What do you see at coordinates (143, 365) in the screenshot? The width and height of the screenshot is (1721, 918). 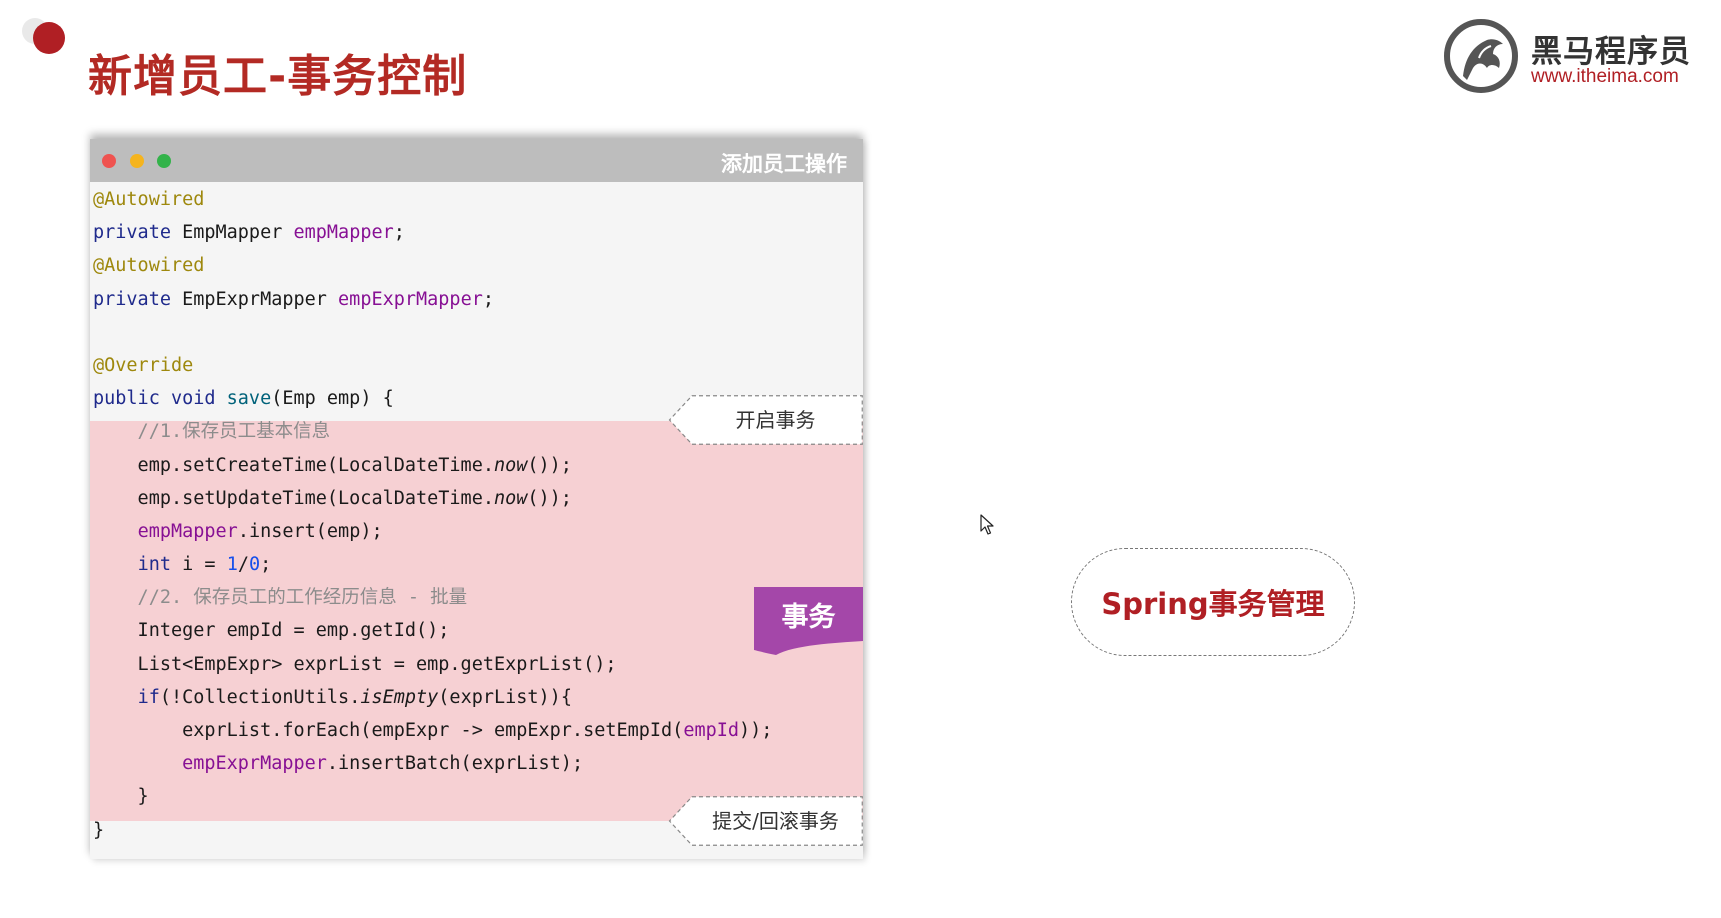 I see `annotation: @Override` at bounding box center [143, 365].